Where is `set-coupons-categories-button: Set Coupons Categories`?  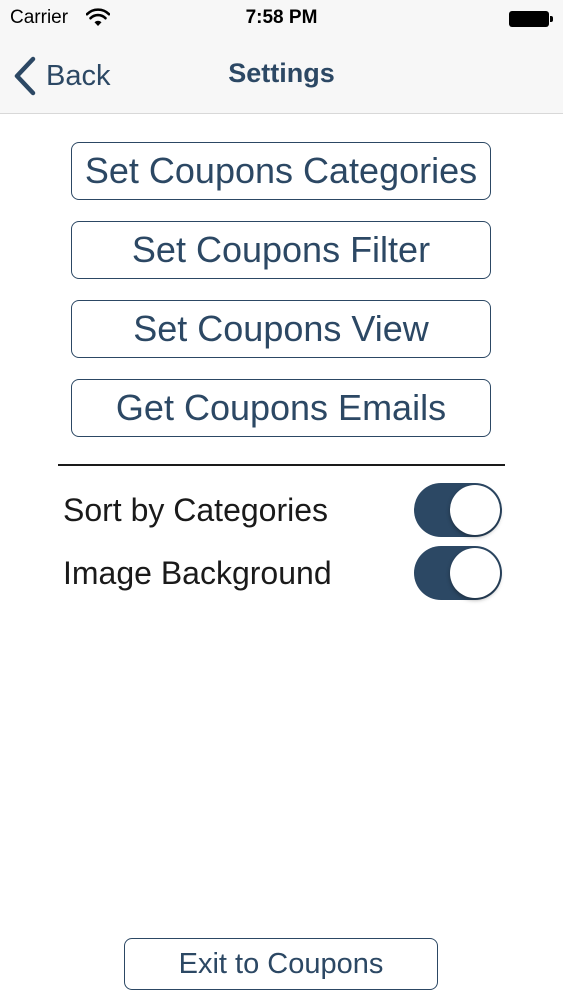 set-coupons-categories-button: Set Coupons Categories is located at coordinates (281, 171).